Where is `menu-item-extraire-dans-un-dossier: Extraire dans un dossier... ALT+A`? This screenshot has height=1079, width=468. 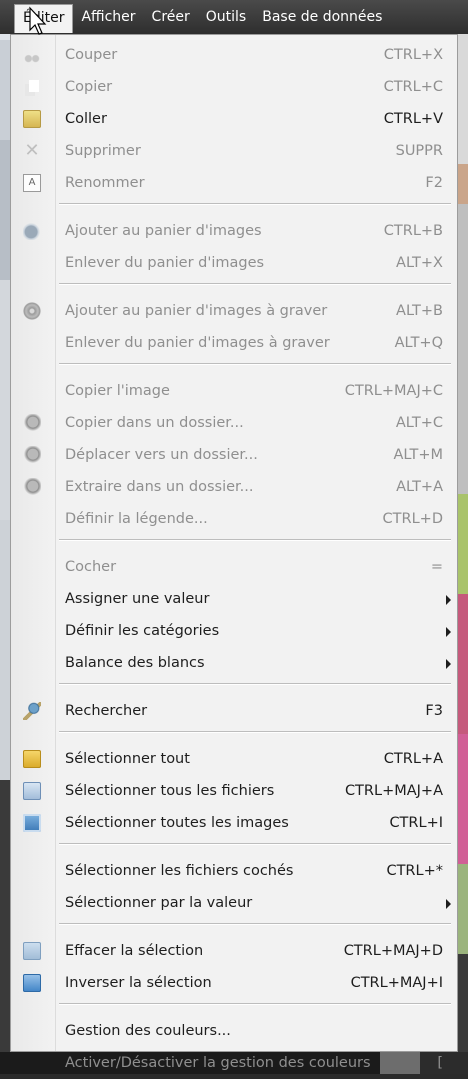
menu-item-extraire-dans-un-dossier: Extraire dans un dossier... ALT+A is located at coordinates (234, 487).